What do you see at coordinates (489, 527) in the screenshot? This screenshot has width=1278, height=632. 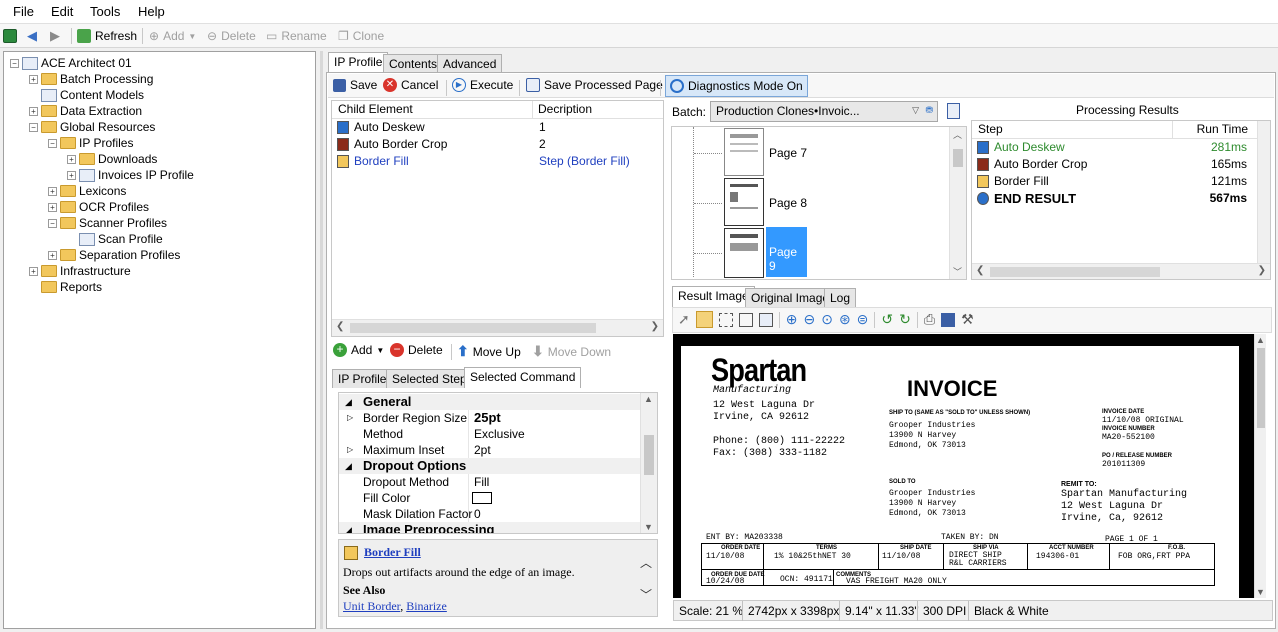 I see `property-category: ◢ Image Preprocessing` at bounding box center [489, 527].